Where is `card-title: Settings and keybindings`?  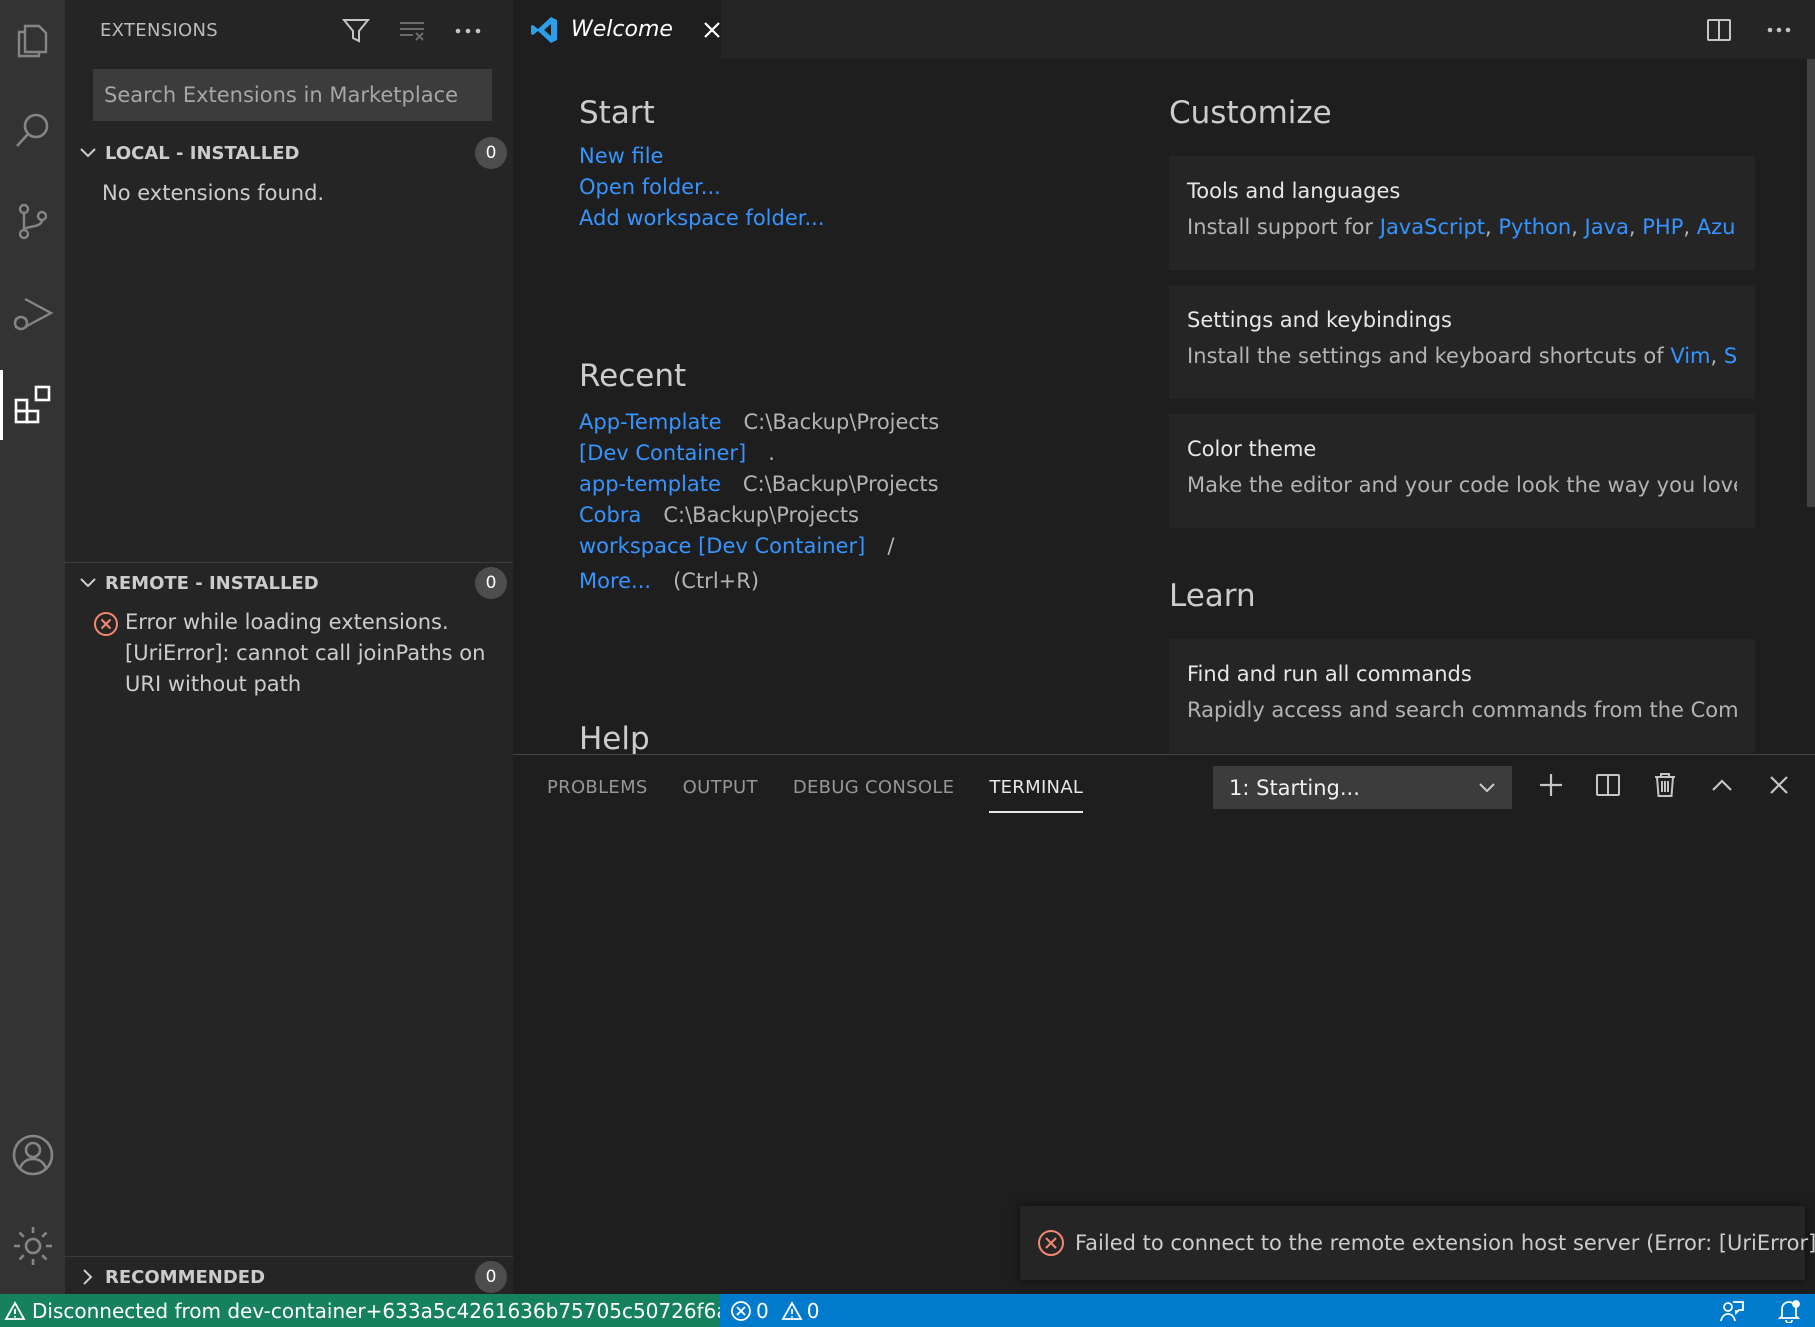 card-title: Settings and keybindings is located at coordinates (1319, 320).